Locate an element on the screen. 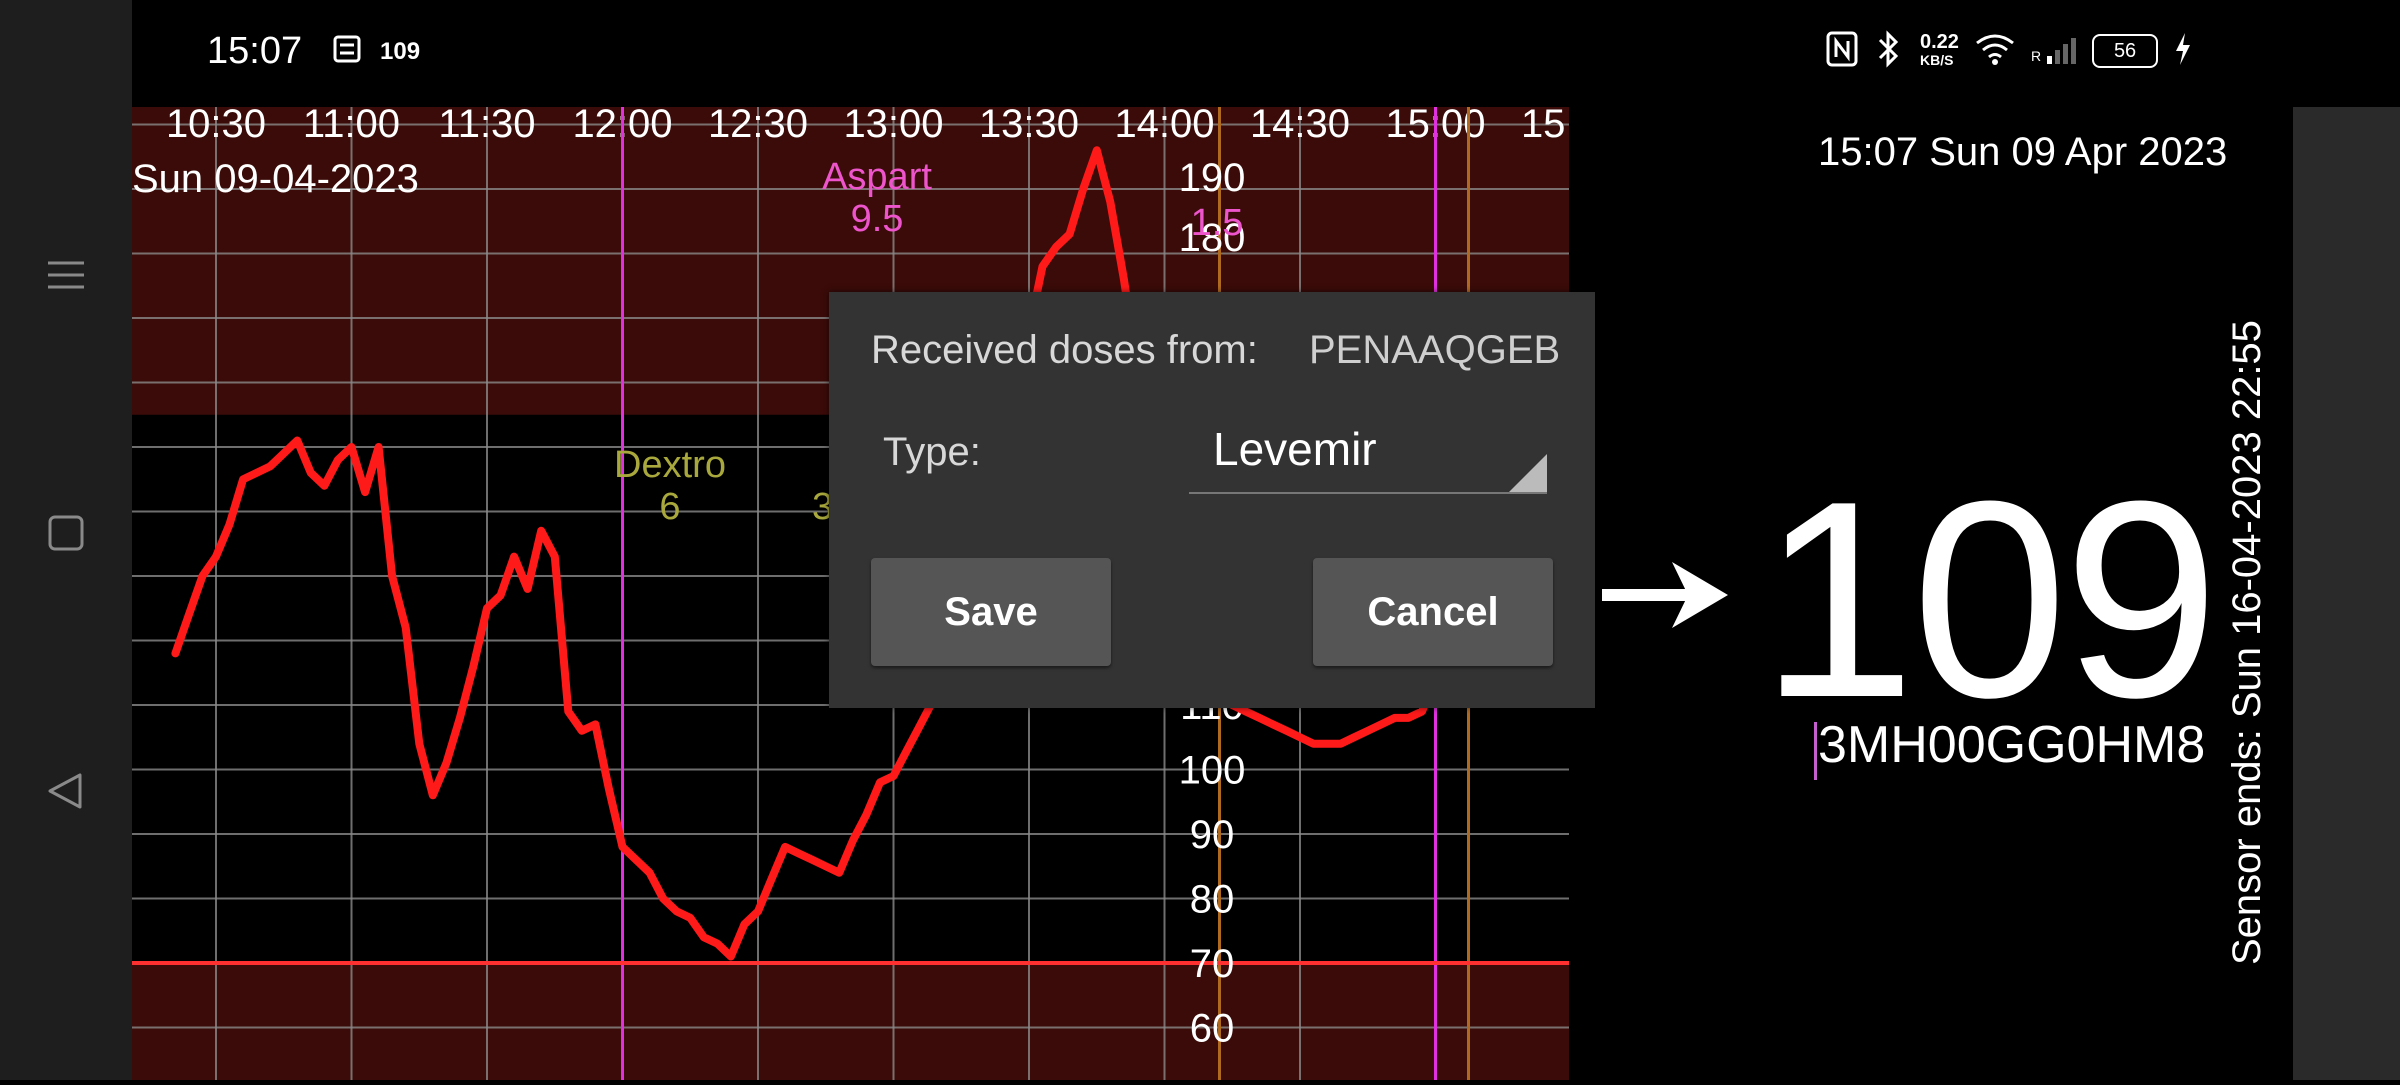 The image size is (2400, 1085). y-tick-label: 90 is located at coordinates (1212, 835).